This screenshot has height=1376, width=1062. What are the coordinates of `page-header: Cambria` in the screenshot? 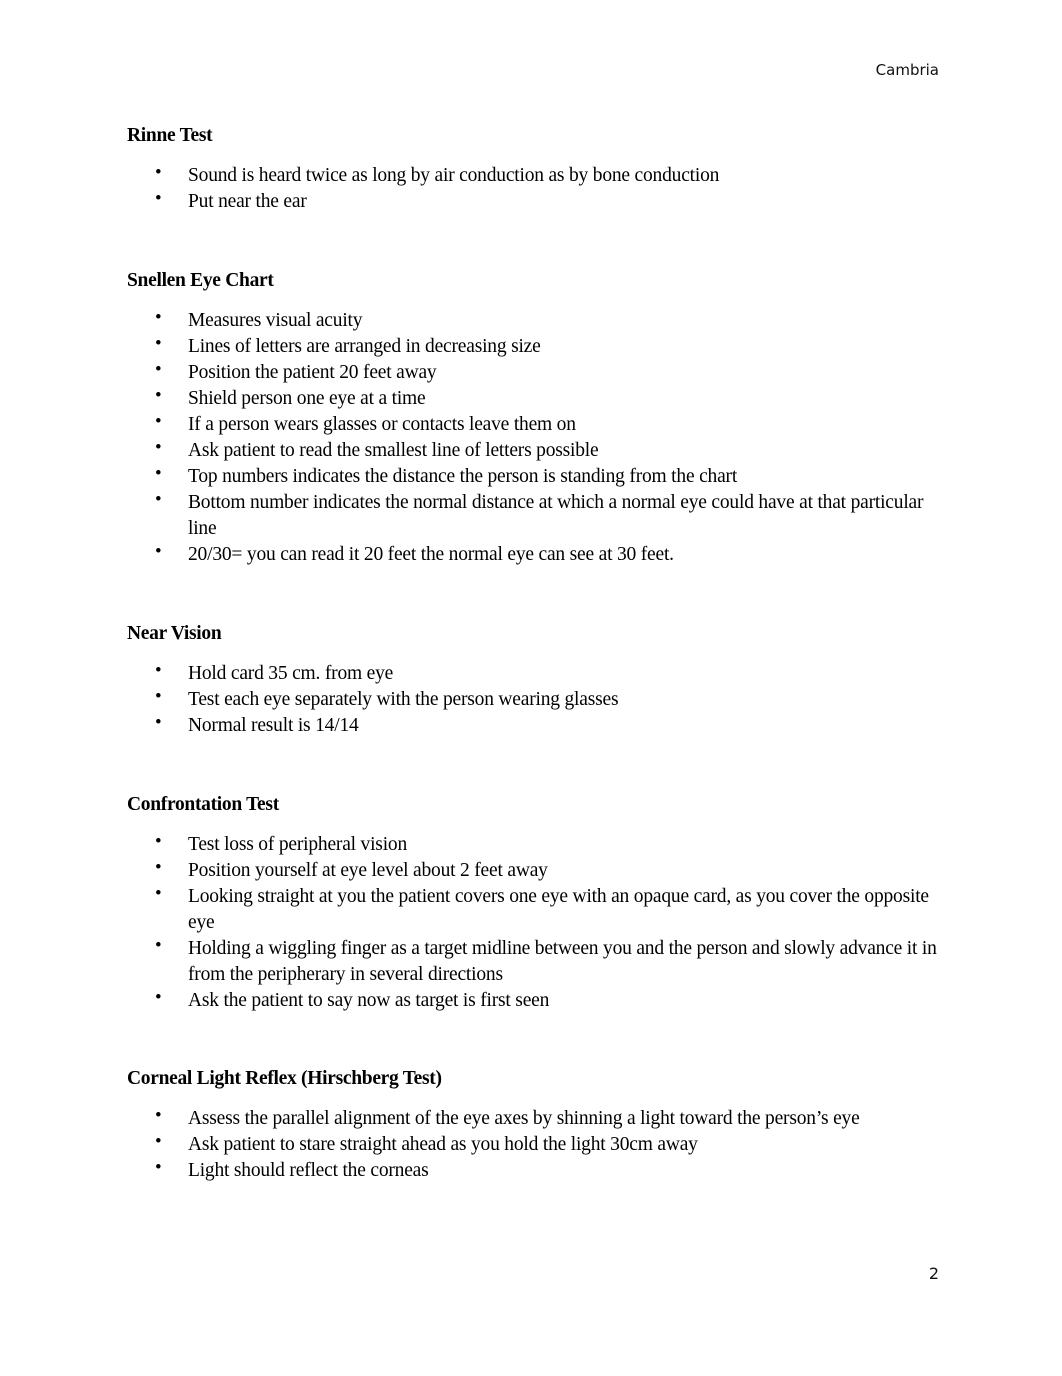 It's located at (907, 70).